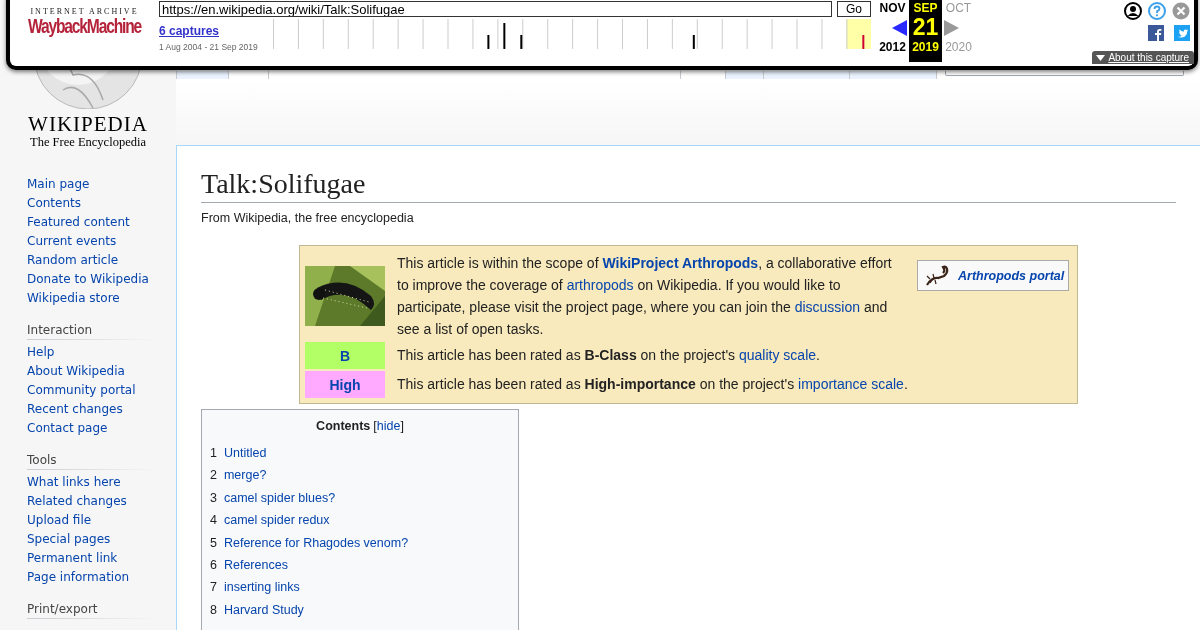 The width and height of the screenshot is (1200, 630). Describe the element at coordinates (388, 426) in the screenshot. I see `toc-toggle: [hide]` at that location.